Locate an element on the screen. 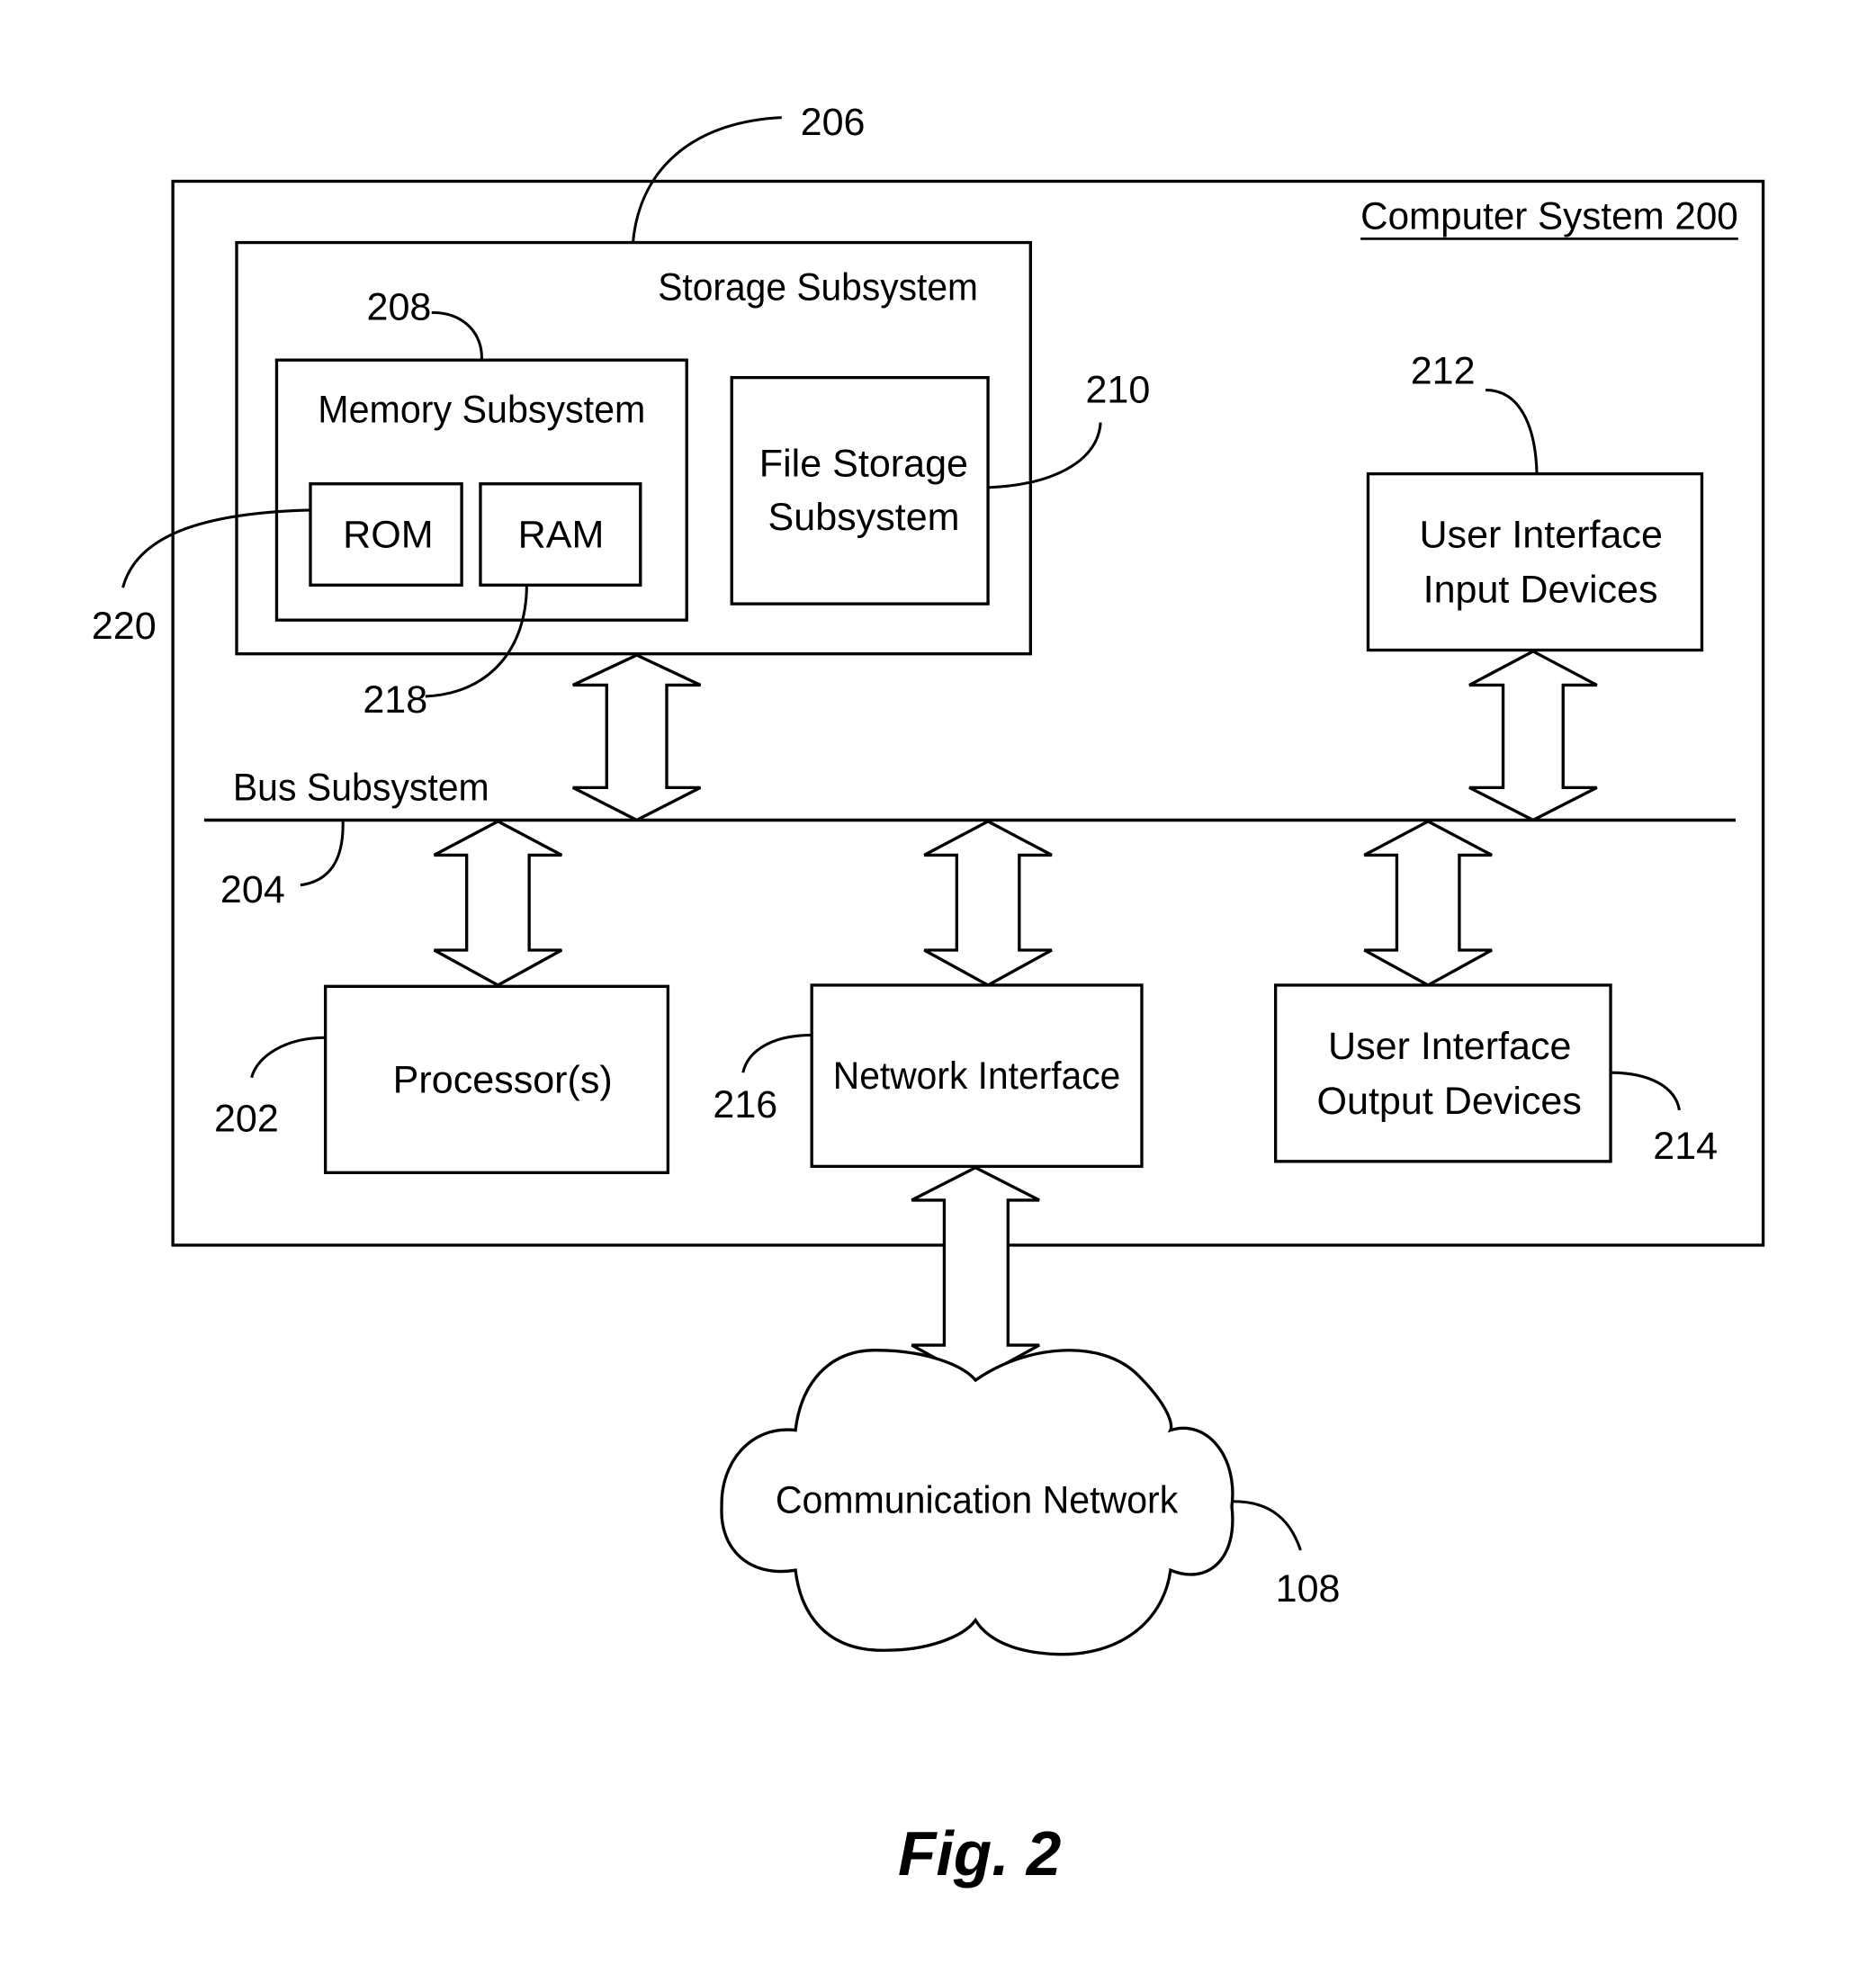  ui-output-label-line2: Output Devices is located at coordinates (1449, 1102).